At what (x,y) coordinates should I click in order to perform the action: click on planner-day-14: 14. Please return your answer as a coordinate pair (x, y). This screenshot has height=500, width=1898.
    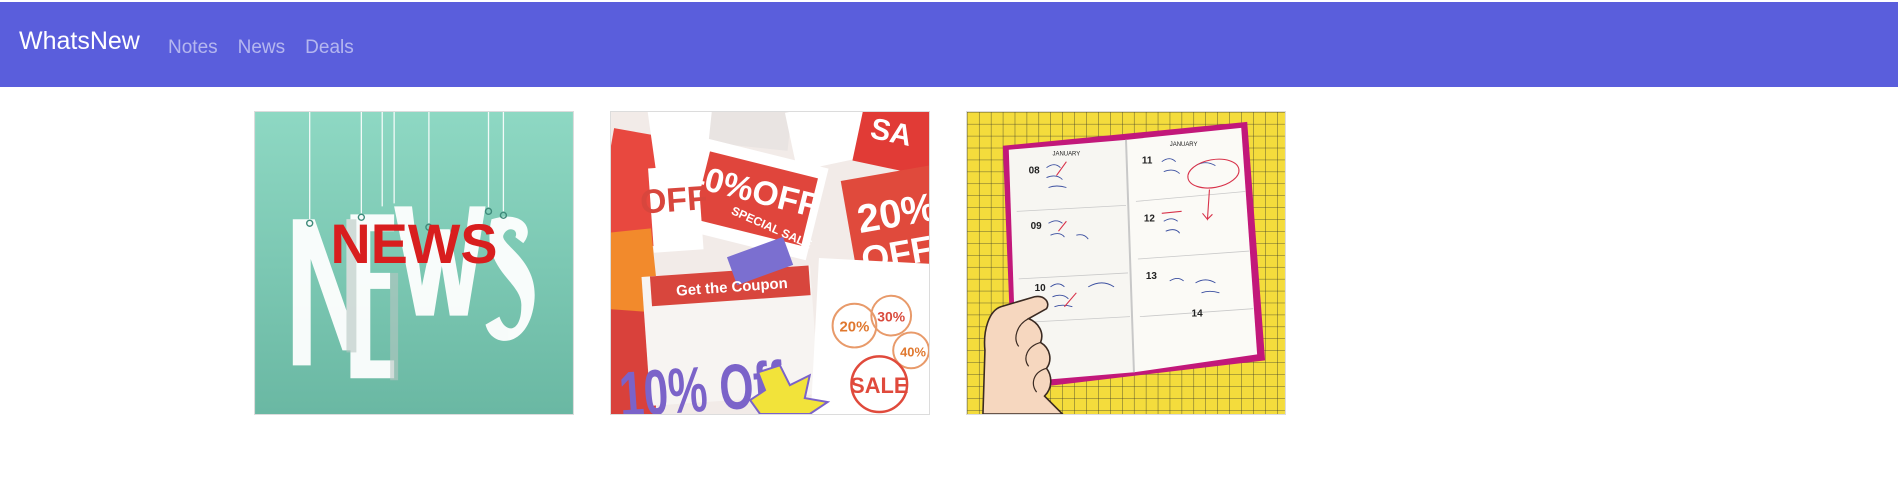
    Looking at the image, I should click on (1198, 314).